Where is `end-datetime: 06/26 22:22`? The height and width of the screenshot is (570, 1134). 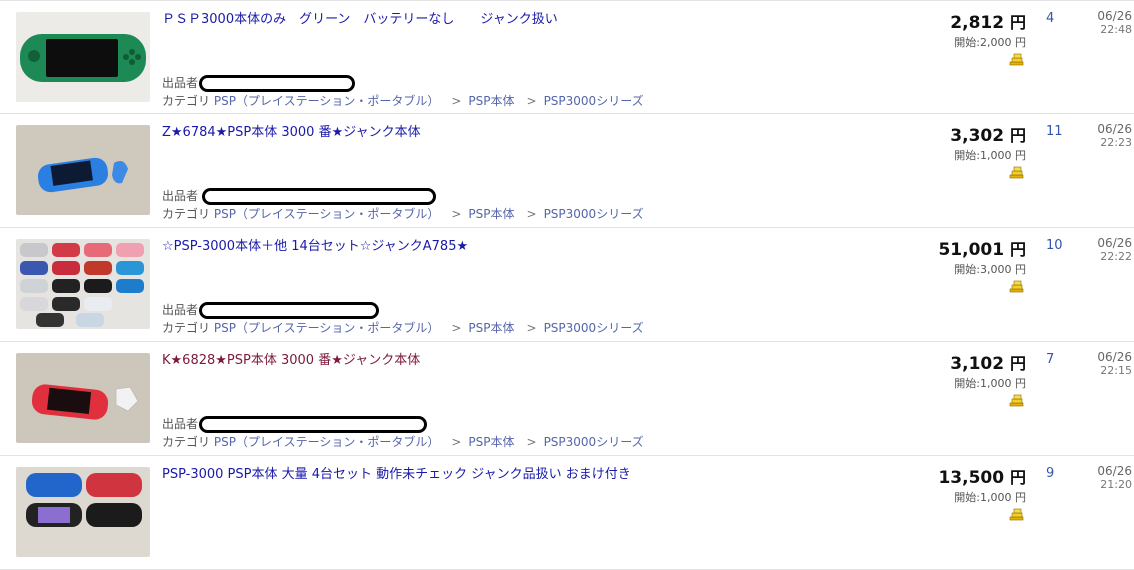
end-datetime: 06/26 22:22 is located at coordinates (1114, 250).